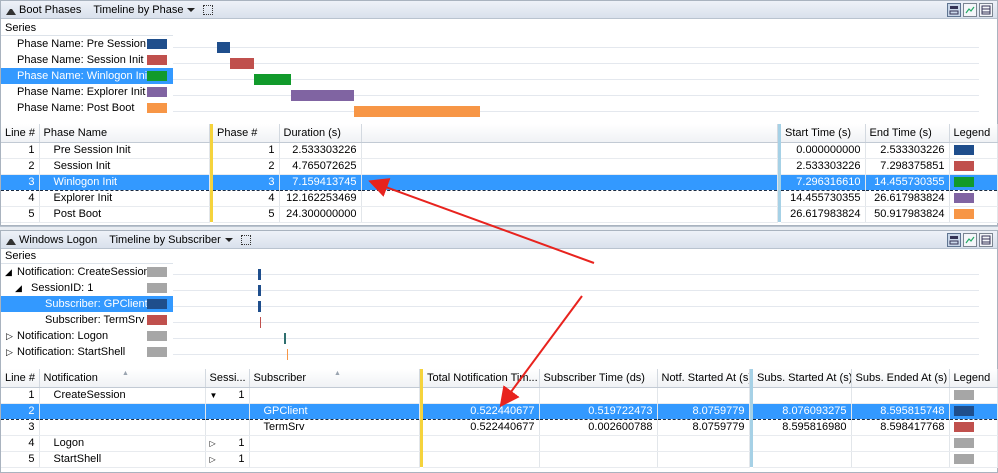  Describe the element at coordinates (124, 133) in the screenshot. I see `column-header-phase-name: Phase Name` at that location.